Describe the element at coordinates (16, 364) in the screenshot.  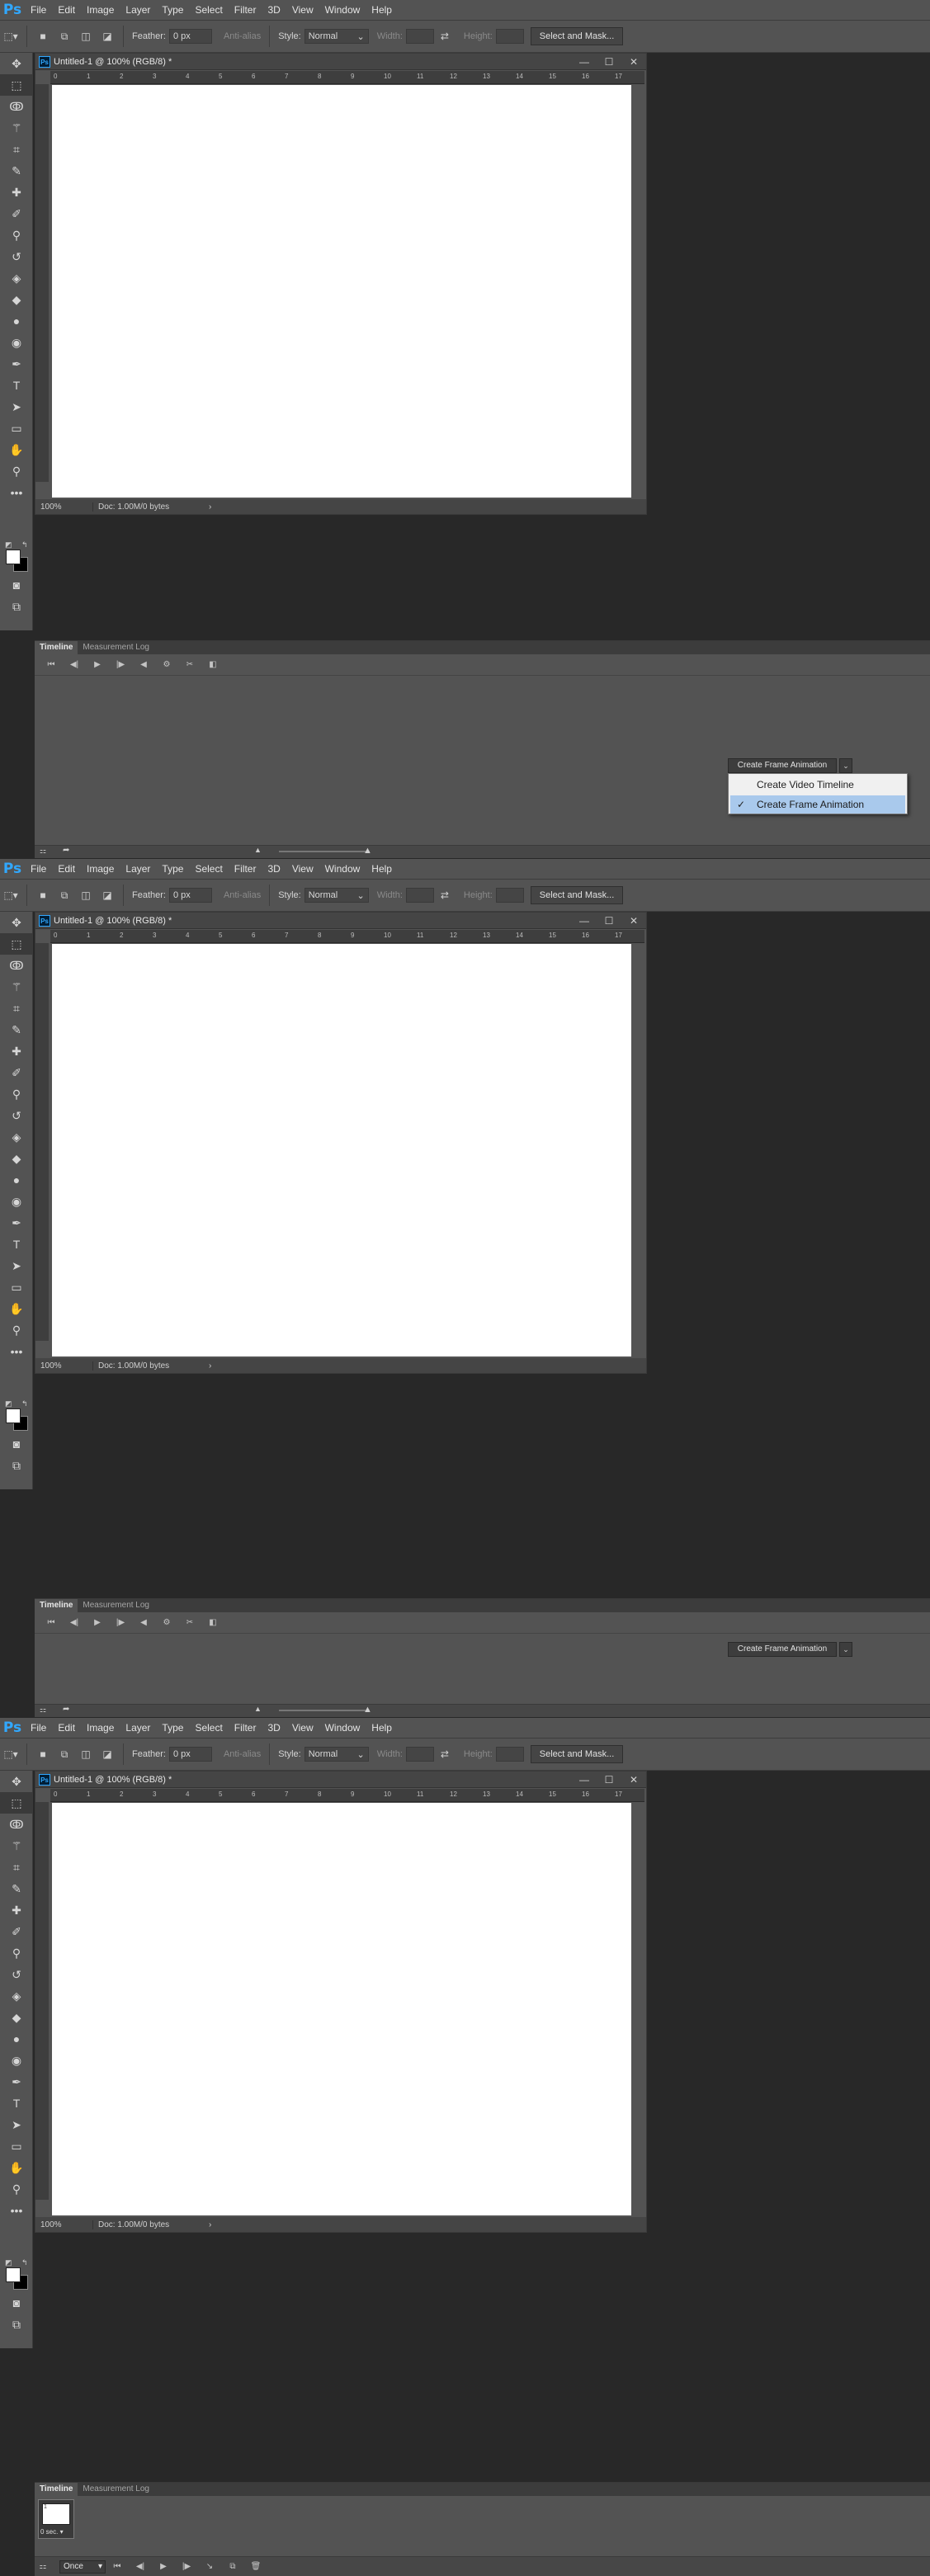
I see `pen-icon: ✒` at that location.